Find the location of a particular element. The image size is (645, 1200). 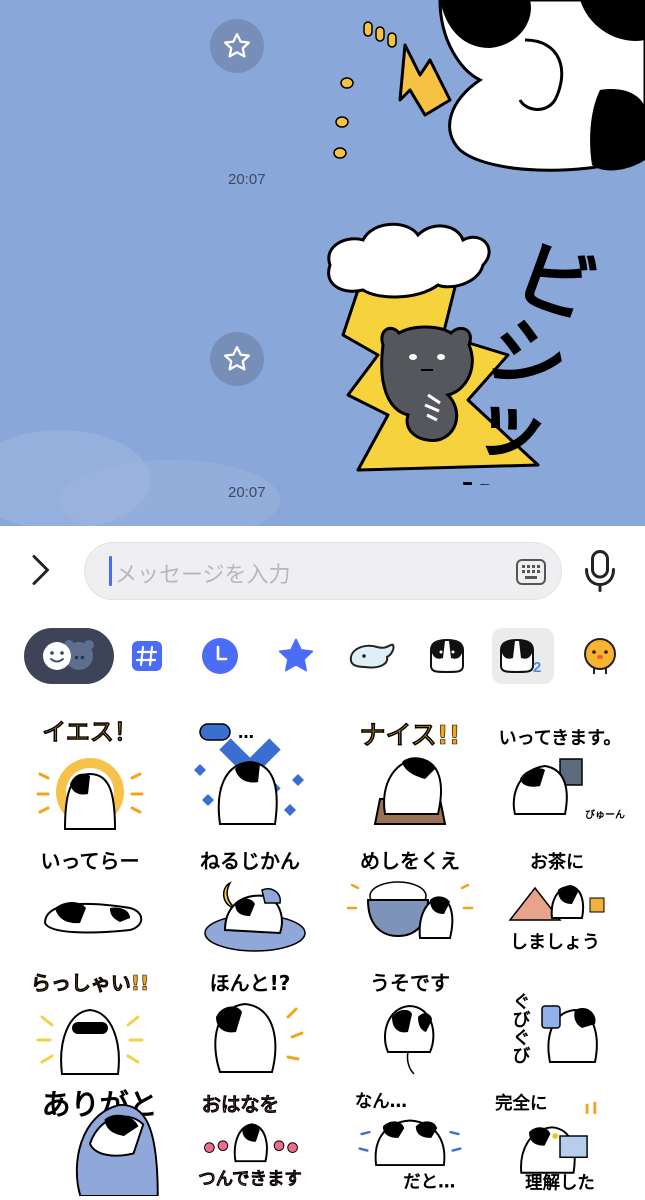

svg-text: いってきます。 is located at coordinates (560, 738).